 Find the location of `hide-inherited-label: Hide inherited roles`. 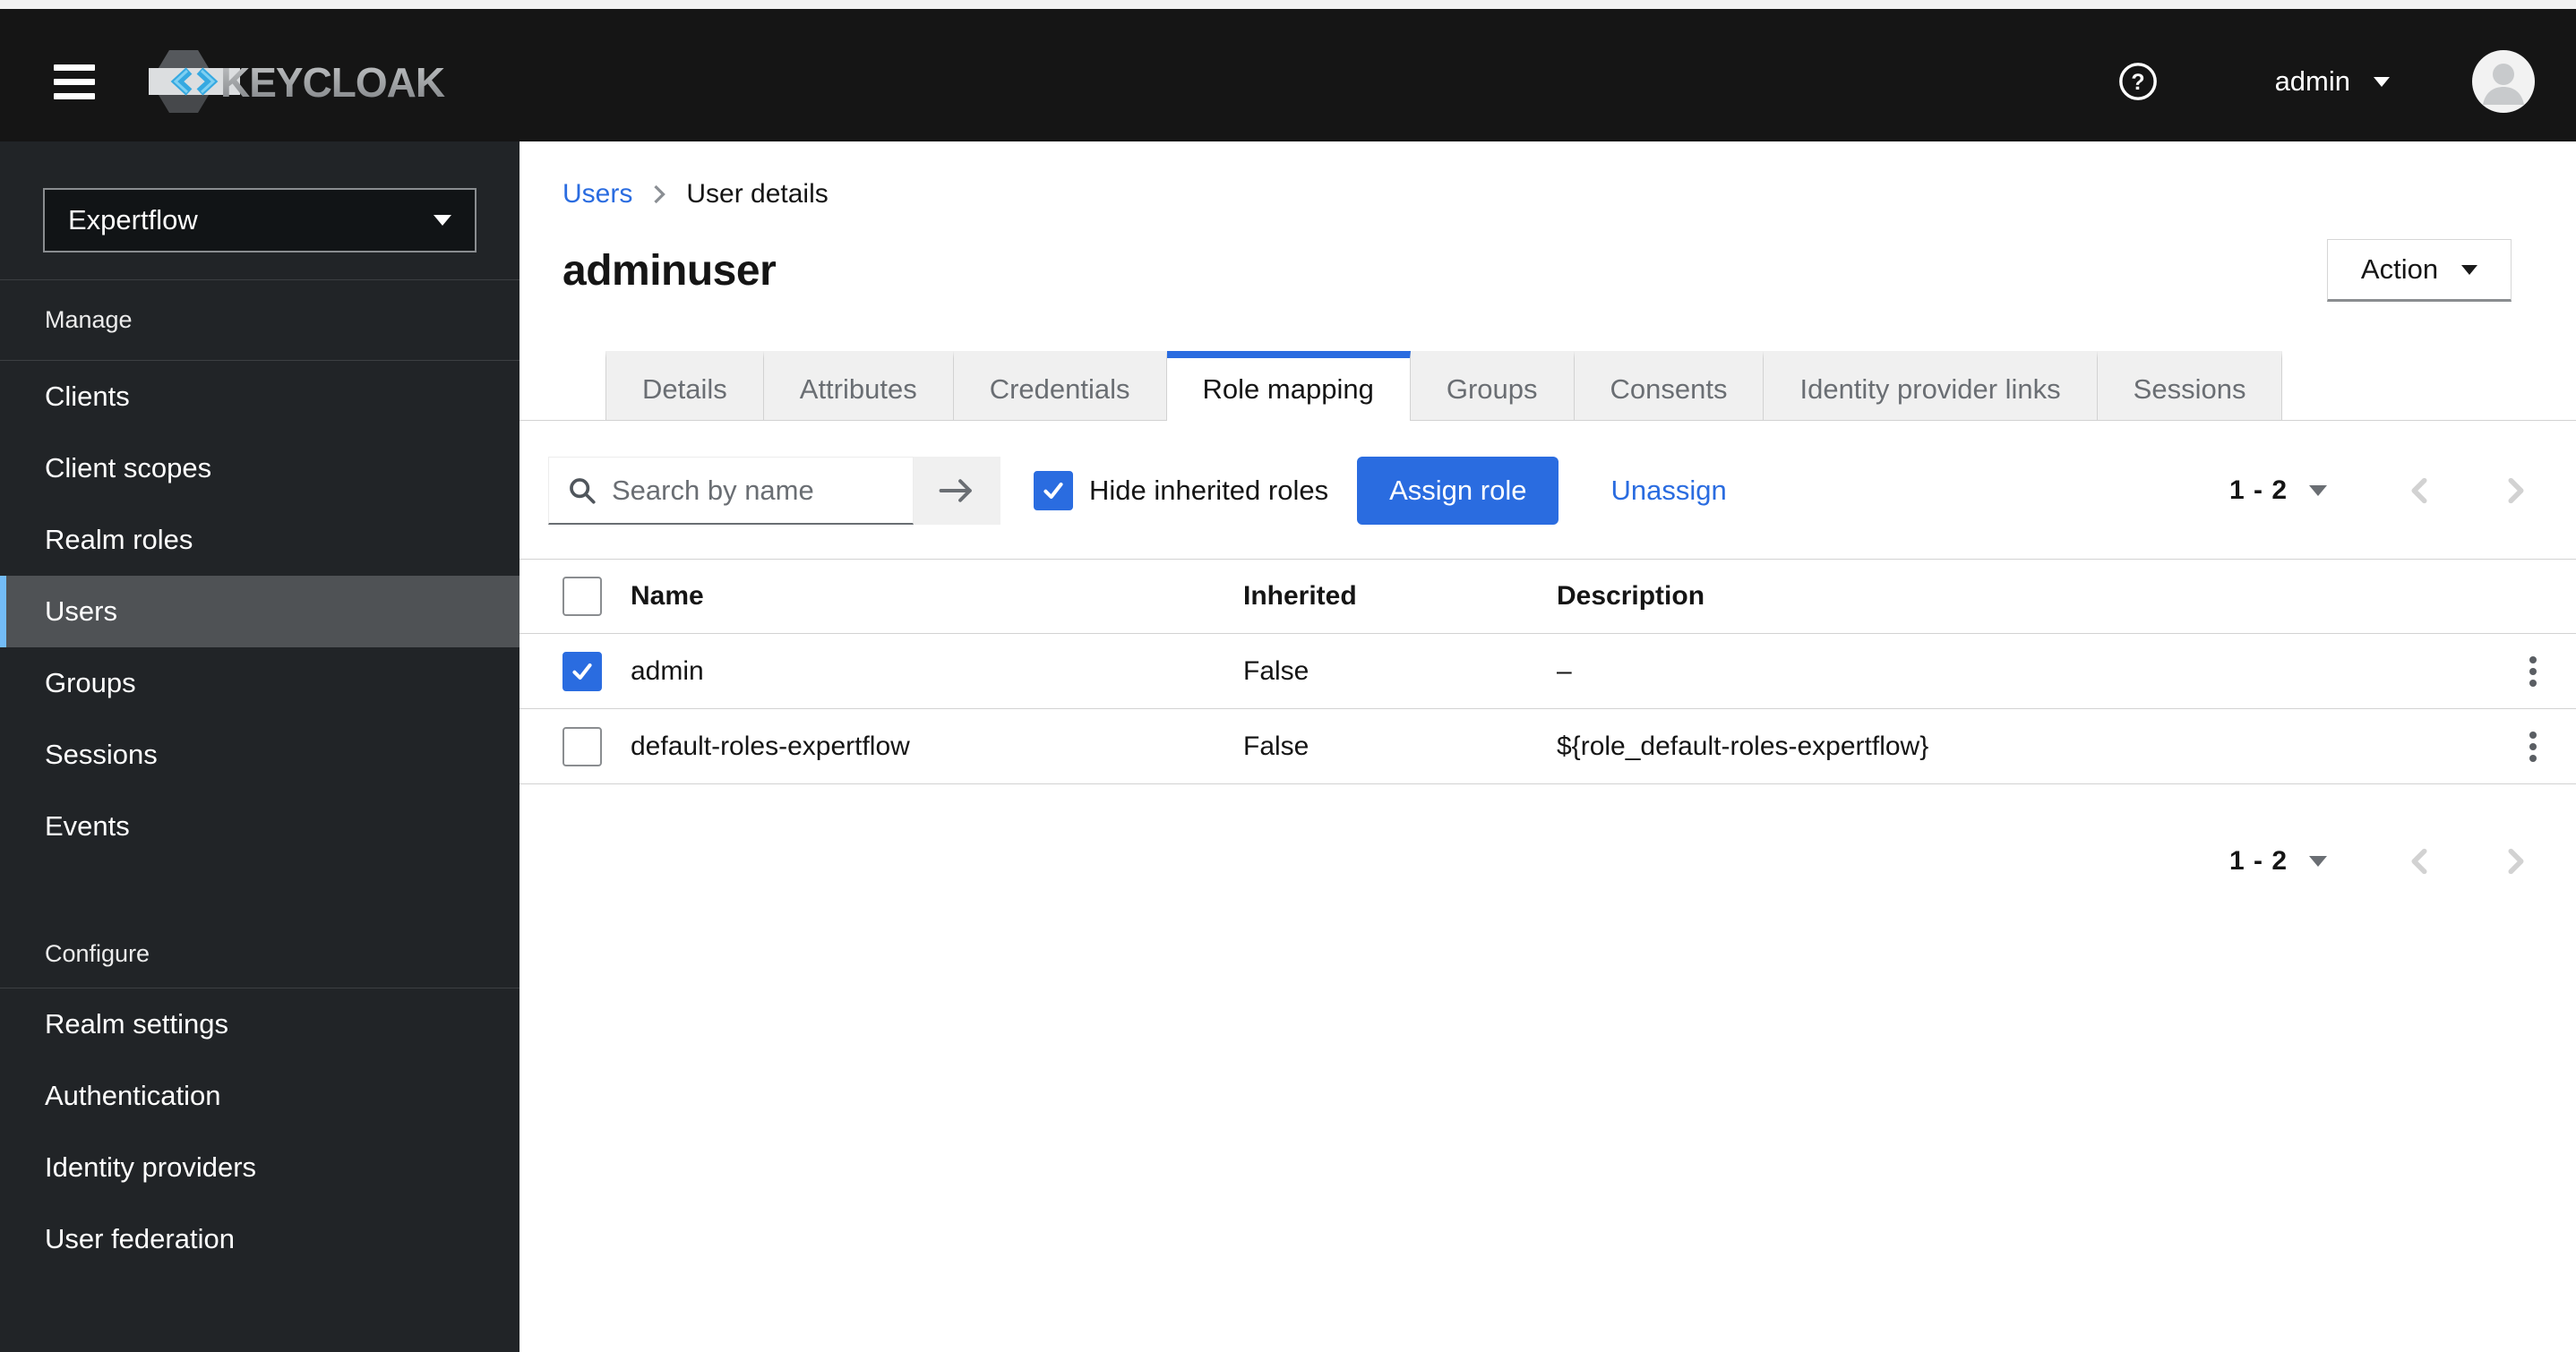

hide-inherited-label: Hide inherited roles is located at coordinates (1208, 491).